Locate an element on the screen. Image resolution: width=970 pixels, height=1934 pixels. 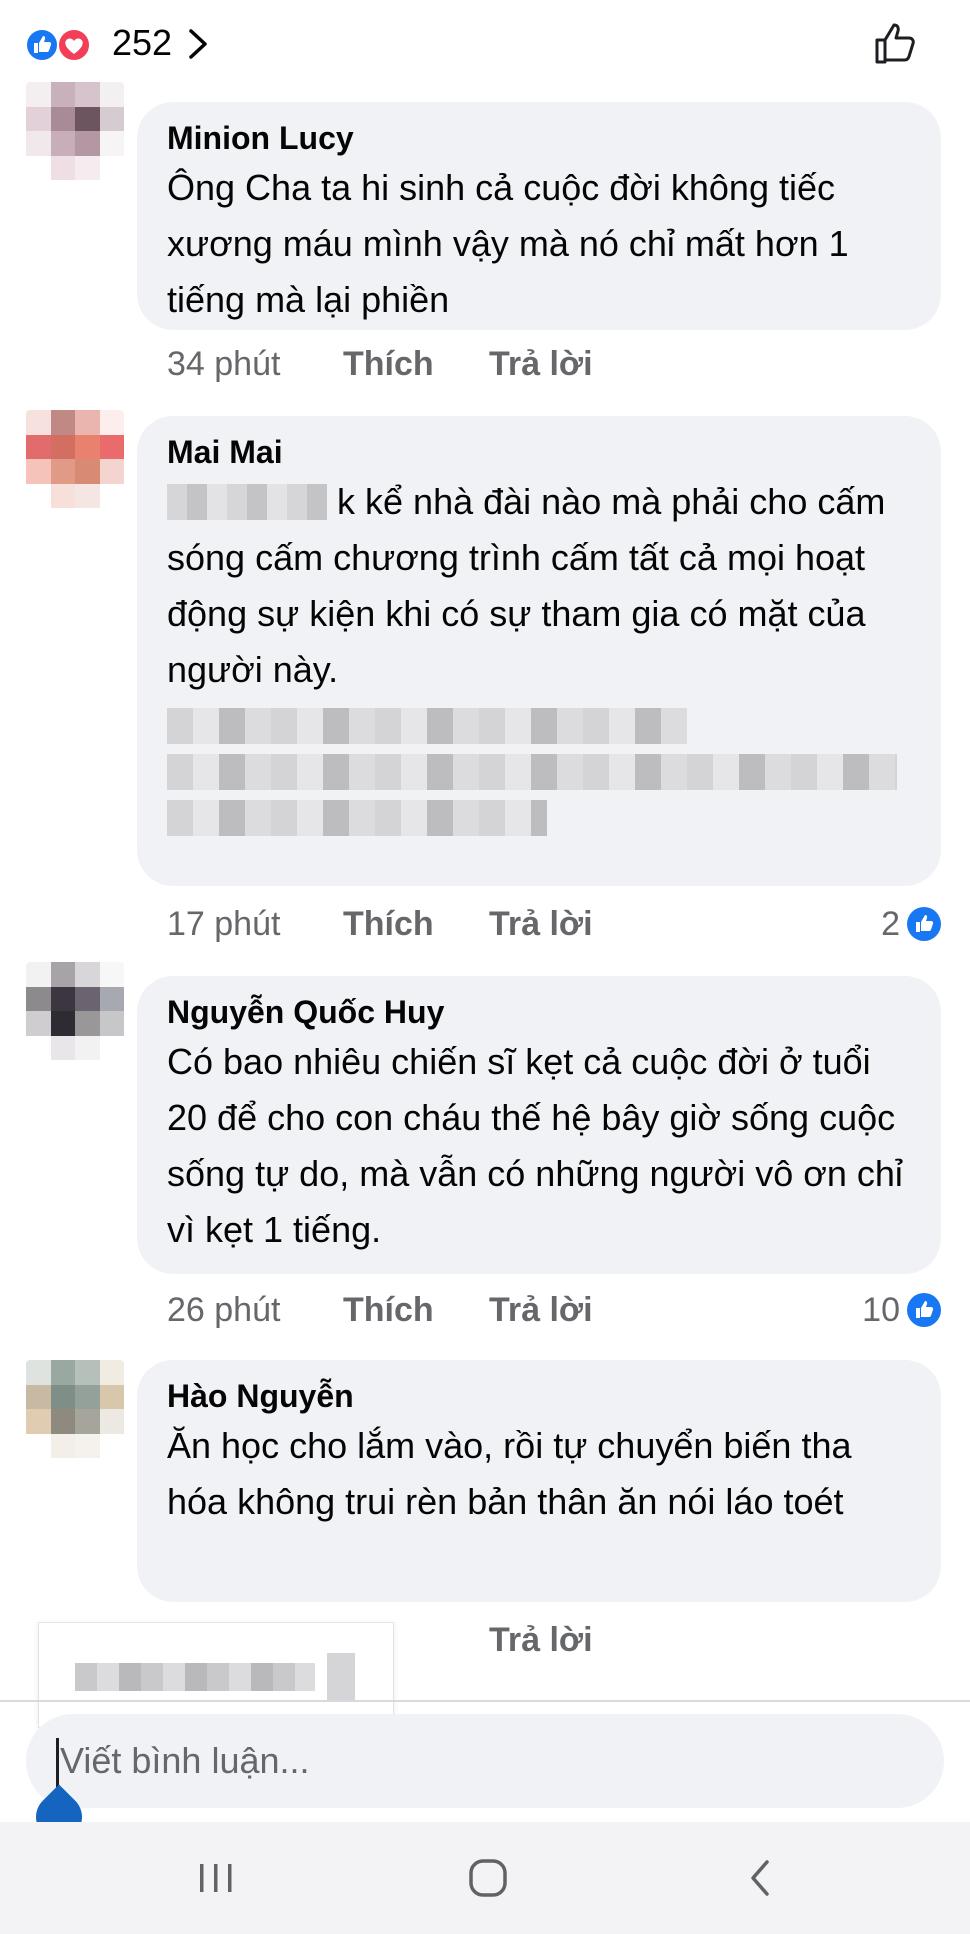
comment-actions: 34 phút Thích Trả lời is located at coordinates (380, 364).